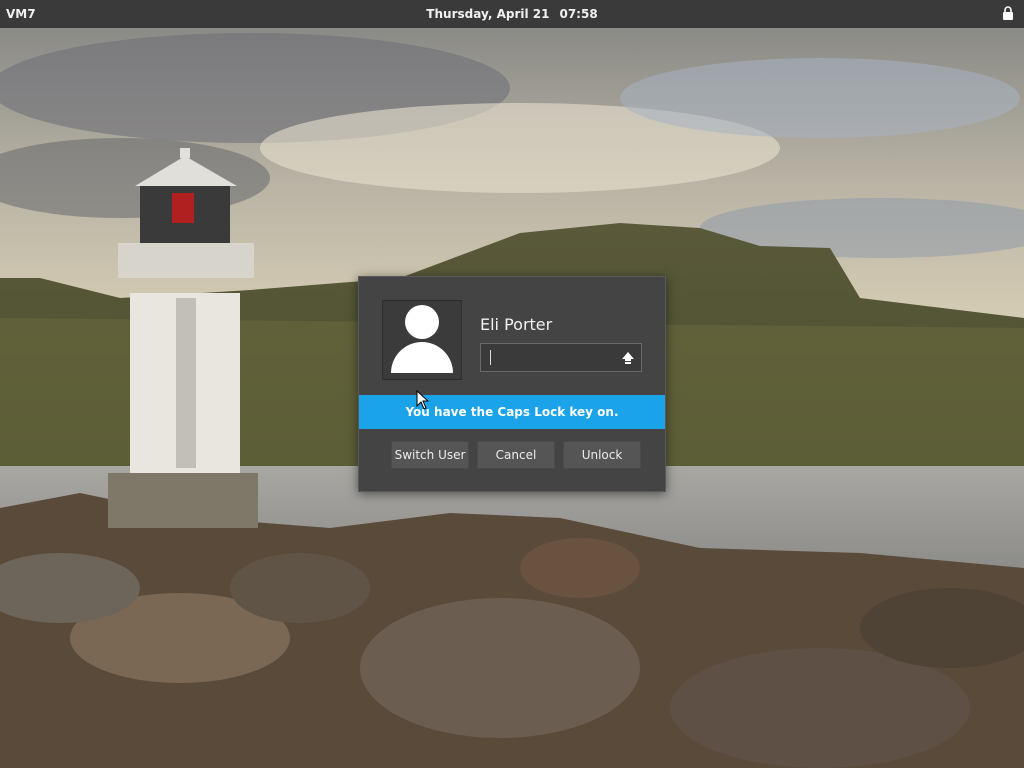 The image size is (1024, 768). Describe the element at coordinates (578, 14) in the screenshot. I see `time-label: 07:58` at that location.